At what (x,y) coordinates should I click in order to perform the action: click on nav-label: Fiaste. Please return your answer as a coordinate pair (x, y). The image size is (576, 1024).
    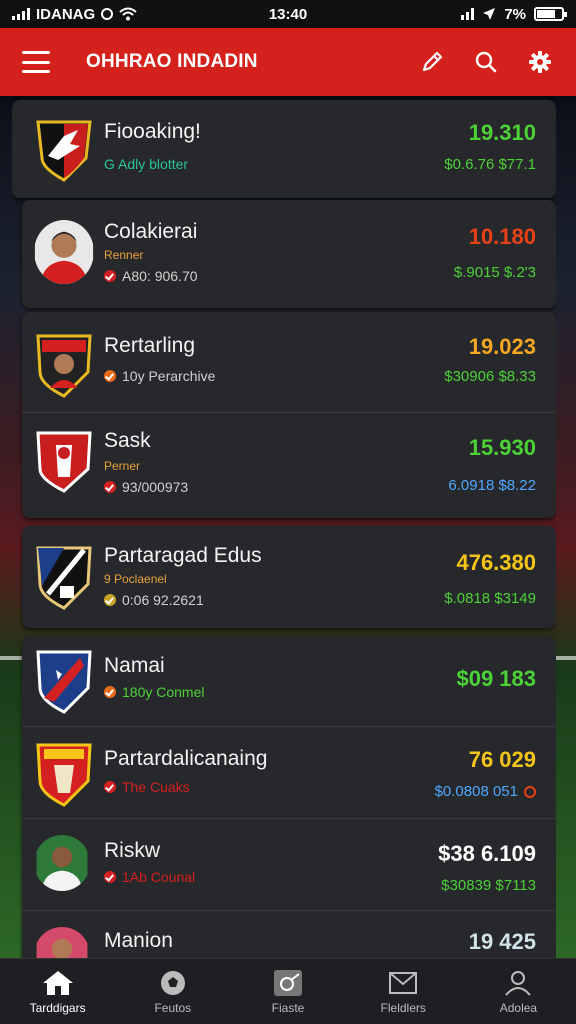
    Looking at the image, I should click on (288, 1007).